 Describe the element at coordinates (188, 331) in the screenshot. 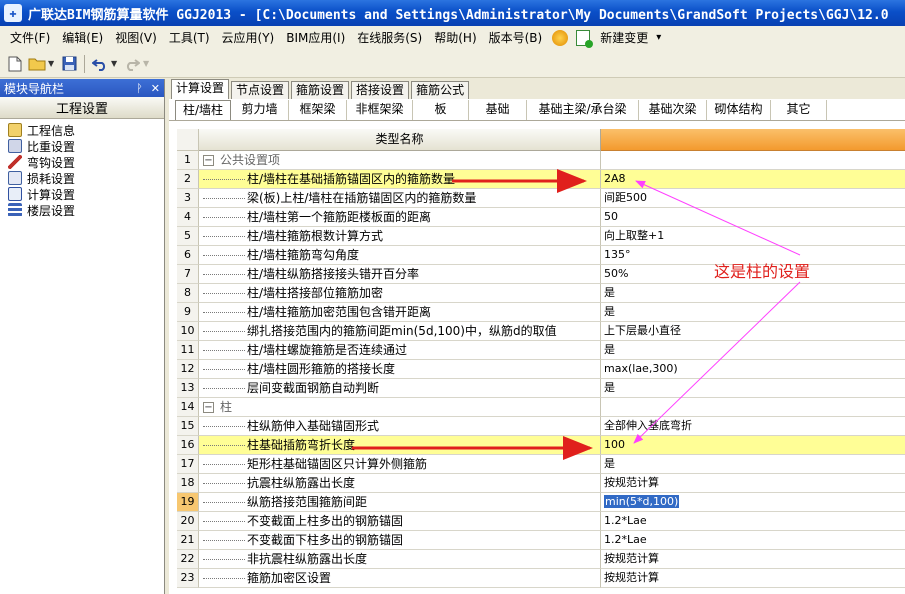

I see `row-number: 10` at that location.